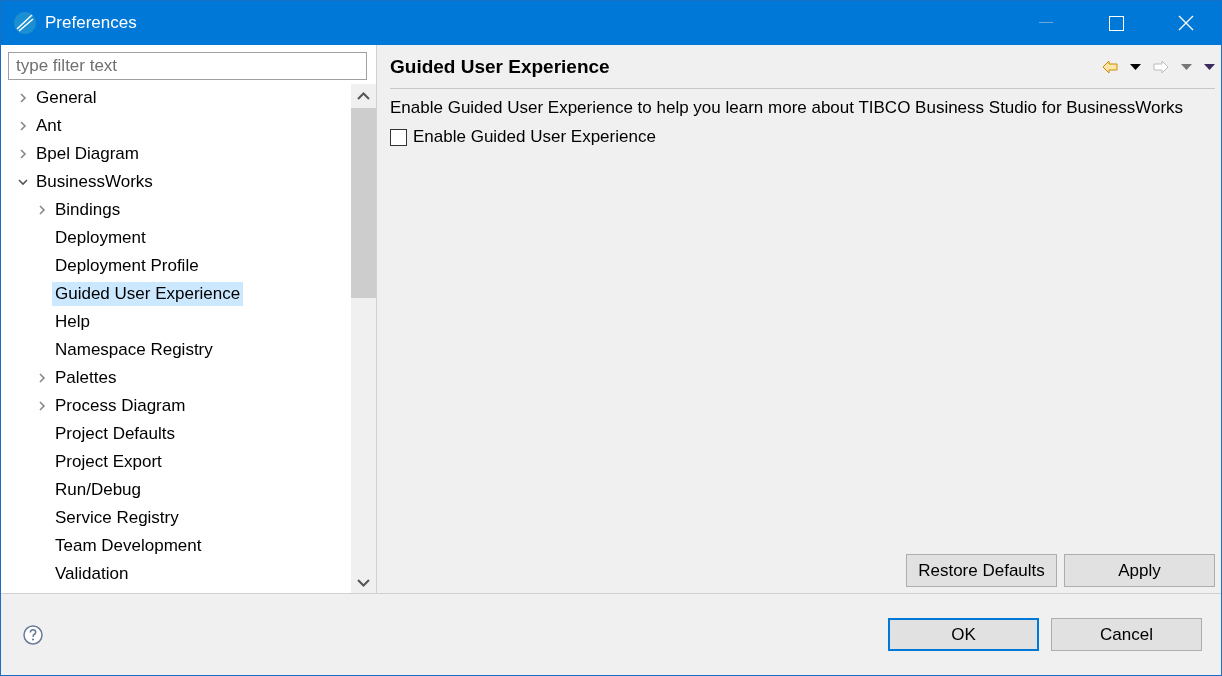  Describe the element at coordinates (23, 182) in the screenshot. I see `chevron-down-icon` at that location.